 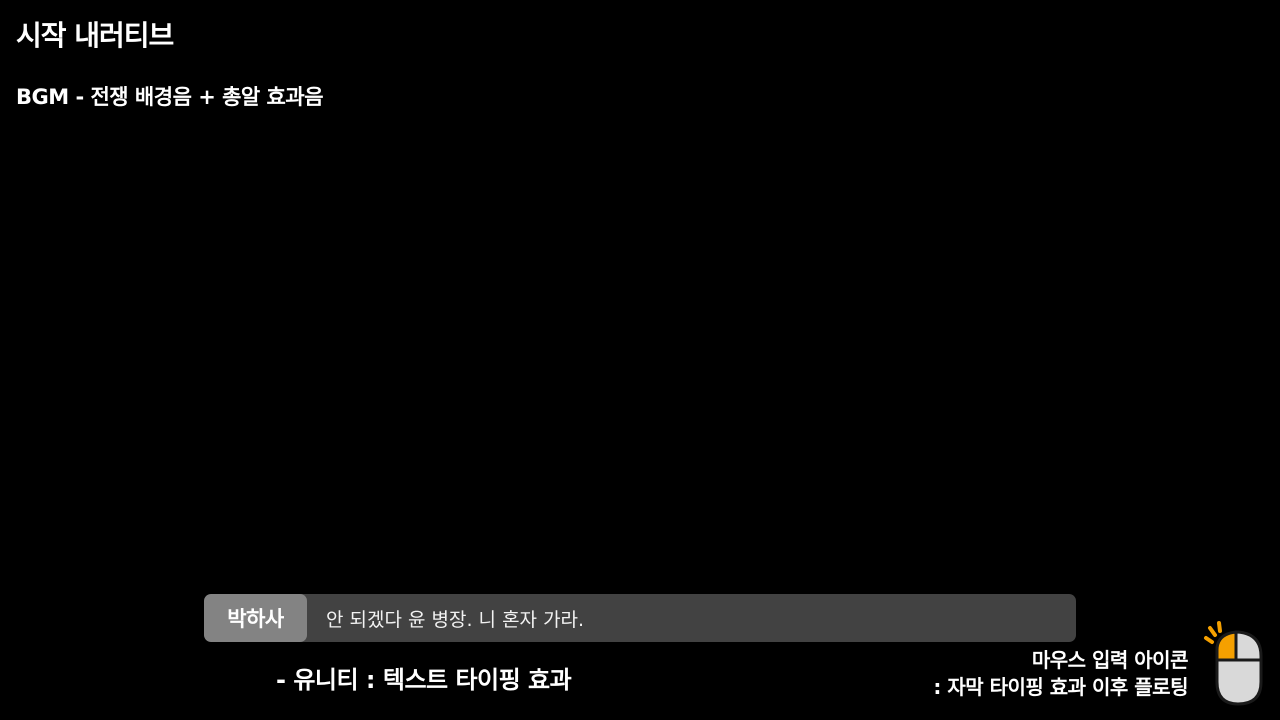 What do you see at coordinates (640, 618) in the screenshot?
I see `dialogue-box: 박하사 안 되겠다 윤 병장. 니 혼자 가라.` at bounding box center [640, 618].